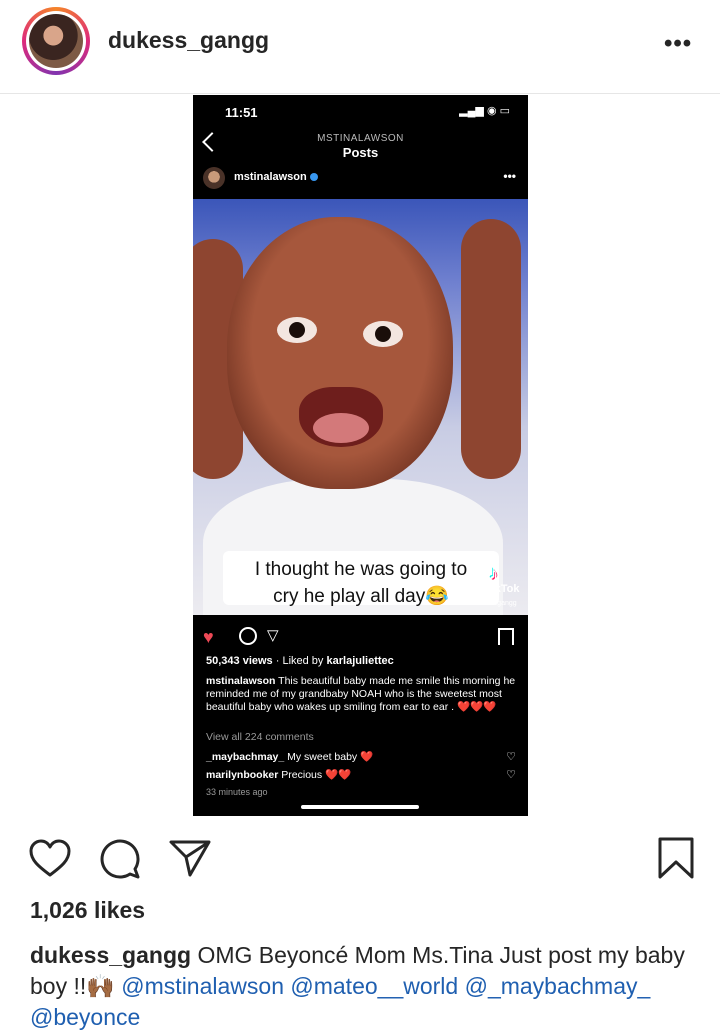  I want to click on comment-user: _maybachmay_, so click(245, 757).